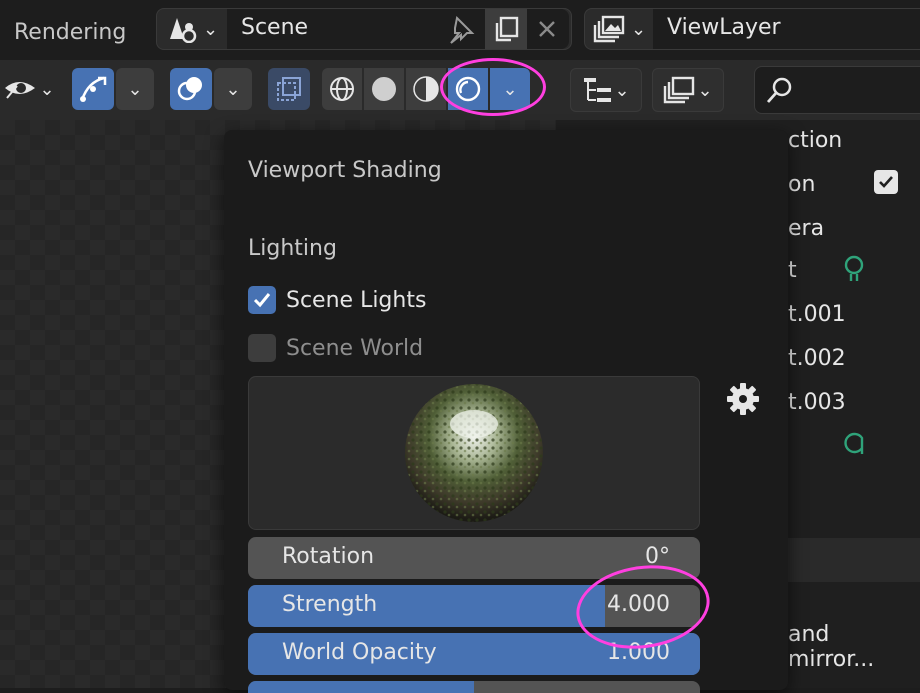 The height and width of the screenshot is (693, 920). I want to click on outliner-row: t, so click(792, 270).